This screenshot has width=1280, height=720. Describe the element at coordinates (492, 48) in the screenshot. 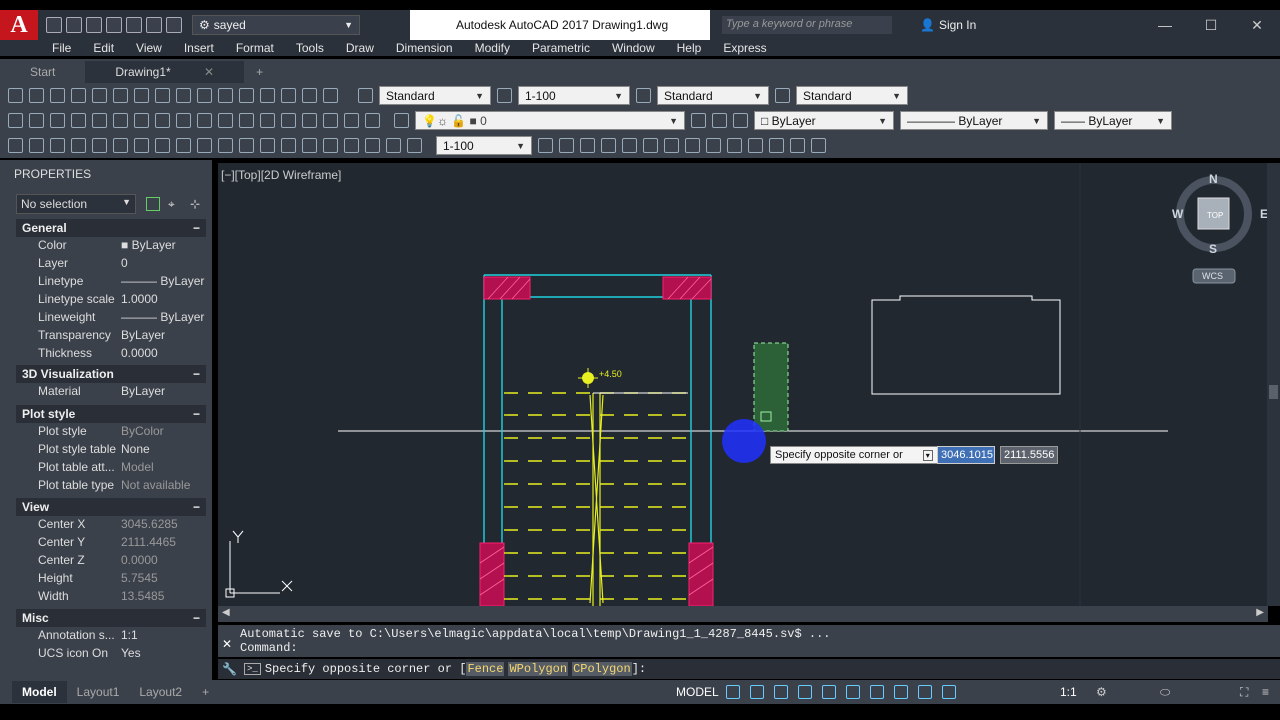

I see `menu-modify: Modify` at that location.